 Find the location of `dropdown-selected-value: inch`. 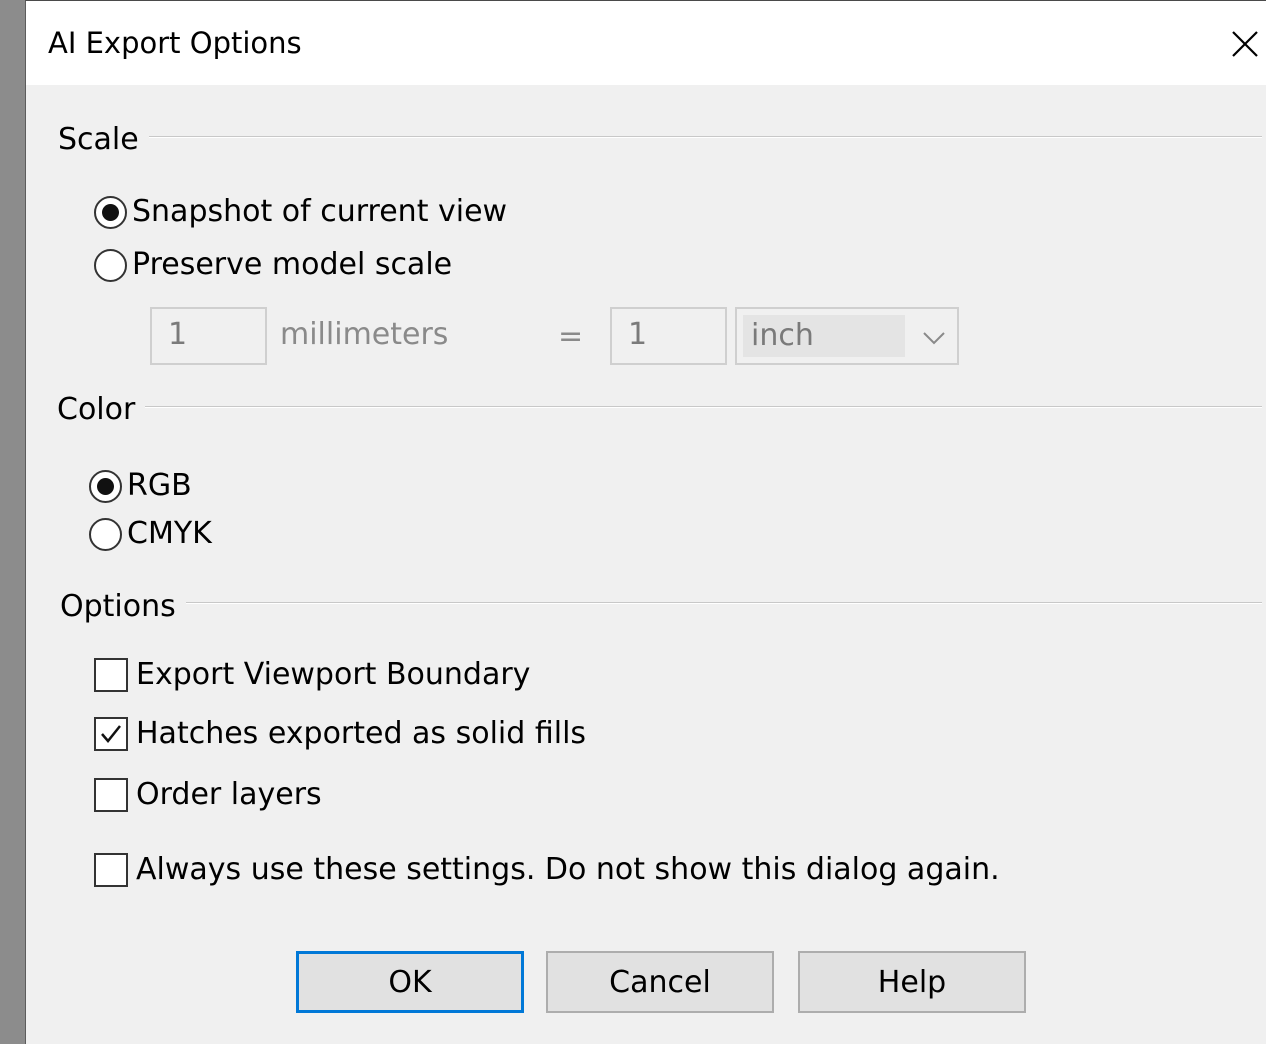

dropdown-selected-value: inch is located at coordinates (824, 336).